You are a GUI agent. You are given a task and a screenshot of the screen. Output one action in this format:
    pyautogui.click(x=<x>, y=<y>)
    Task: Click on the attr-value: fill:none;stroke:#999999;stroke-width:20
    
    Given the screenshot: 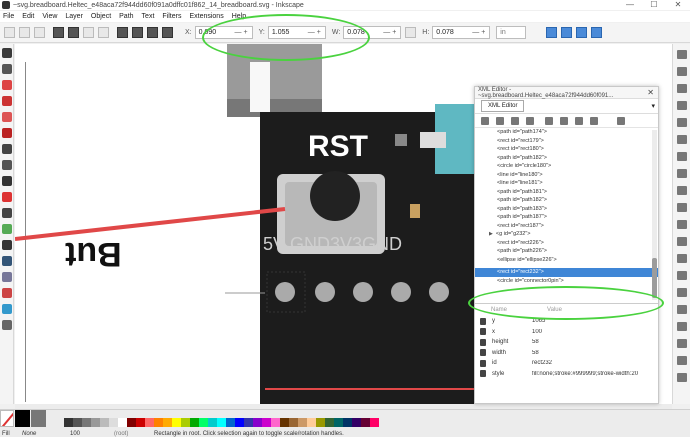 What is the action you would take?
    pyautogui.click(x=585, y=374)
    